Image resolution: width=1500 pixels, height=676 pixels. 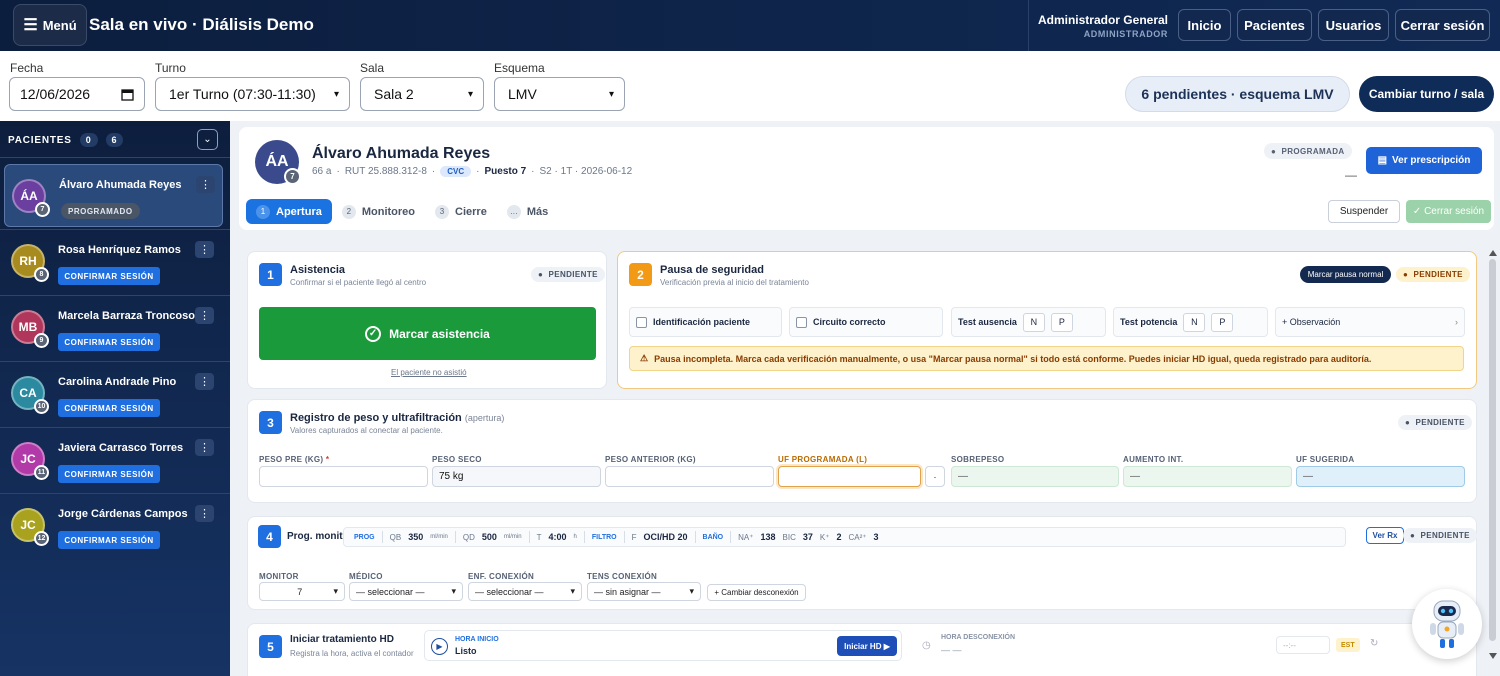 What do you see at coordinates (1345, 274) in the screenshot?
I see `marcar-pausa-normal-button: Marcar pausa normal` at bounding box center [1345, 274].